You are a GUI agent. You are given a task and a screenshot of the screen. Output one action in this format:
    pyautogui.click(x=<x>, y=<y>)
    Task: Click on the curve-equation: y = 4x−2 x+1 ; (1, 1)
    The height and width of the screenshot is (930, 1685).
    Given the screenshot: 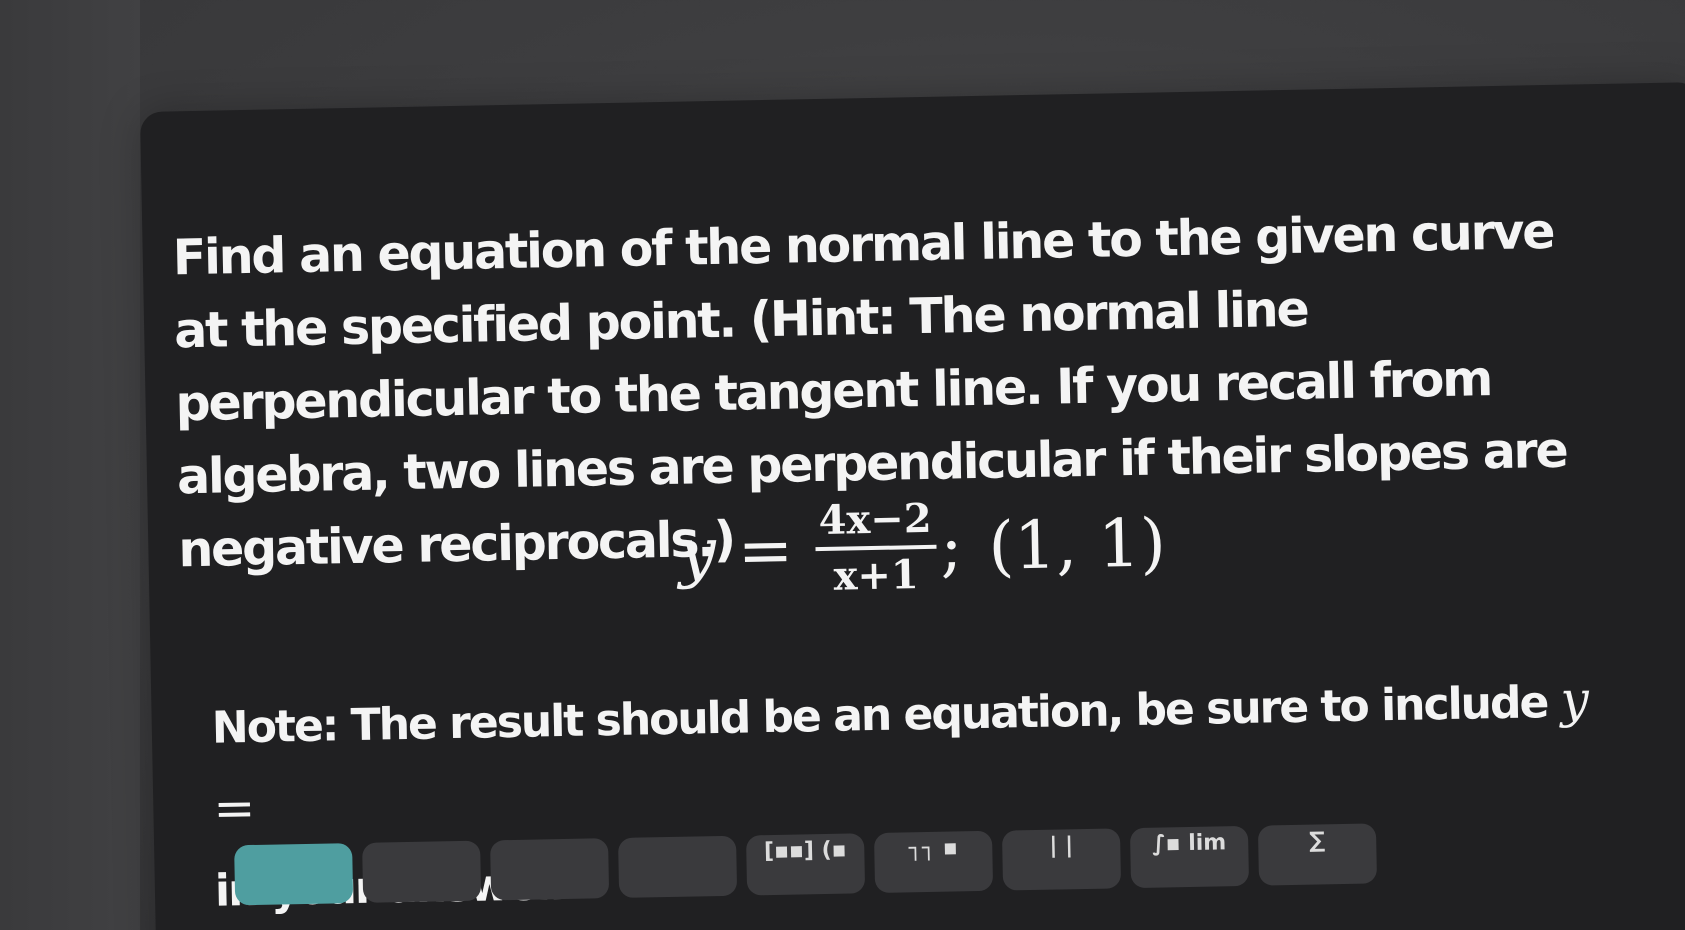 What is the action you would take?
    pyautogui.click(x=922, y=546)
    